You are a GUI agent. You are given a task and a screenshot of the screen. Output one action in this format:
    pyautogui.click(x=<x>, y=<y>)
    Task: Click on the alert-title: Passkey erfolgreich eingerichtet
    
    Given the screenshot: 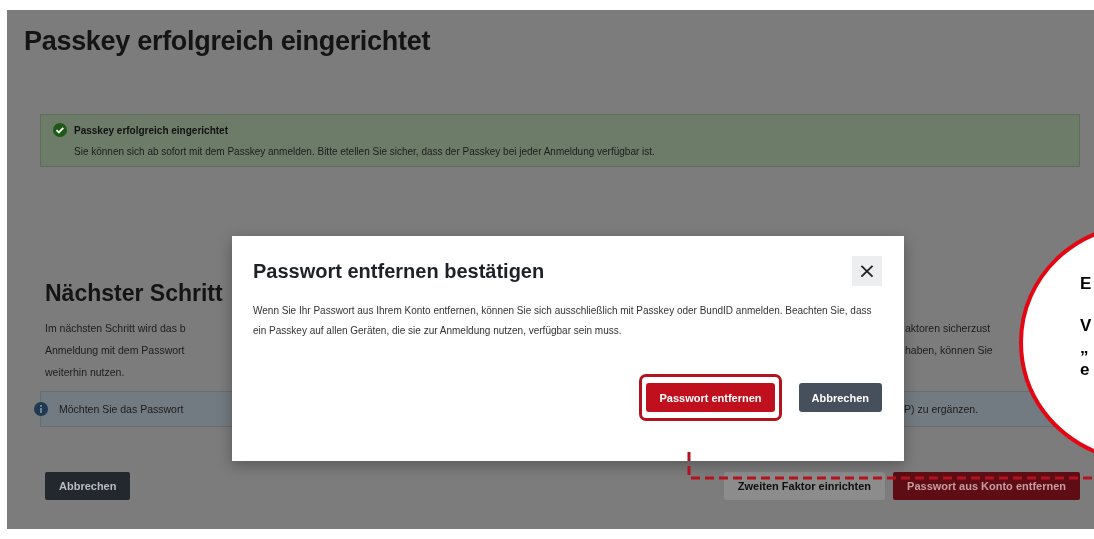 What is the action you would take?
    pyautogui.click(x=151, y=130)
    